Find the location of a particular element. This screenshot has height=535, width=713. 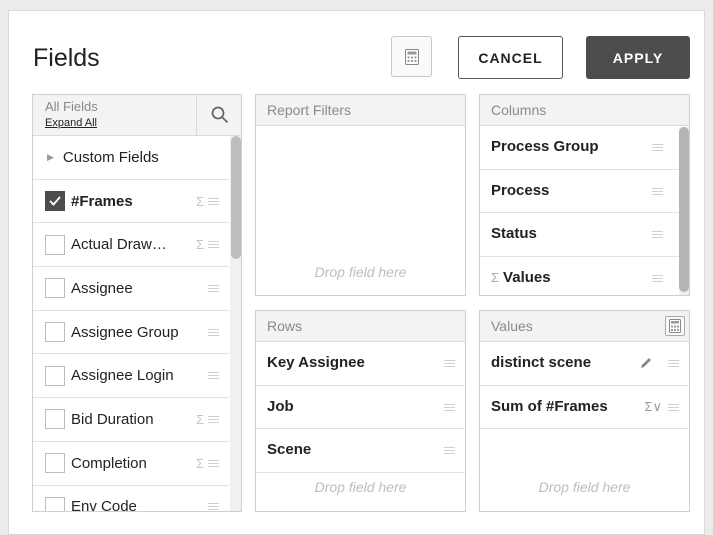

field-label: Assignee Group is located at coordinates (125, 332).